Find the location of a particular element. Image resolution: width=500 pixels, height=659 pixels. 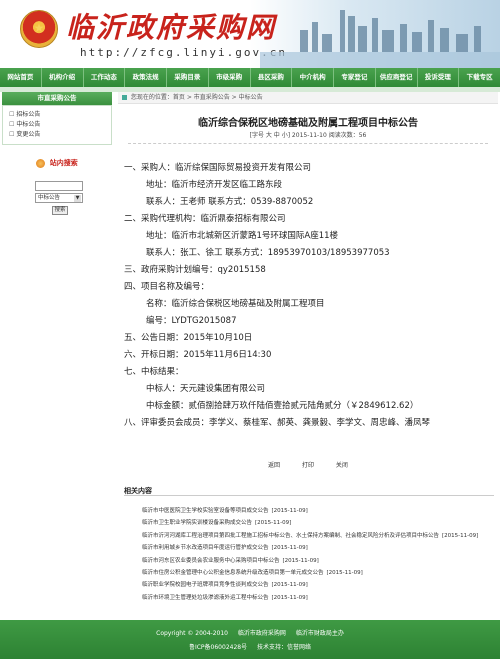

close-link: 关闭 is located at coordinates (342, 465).